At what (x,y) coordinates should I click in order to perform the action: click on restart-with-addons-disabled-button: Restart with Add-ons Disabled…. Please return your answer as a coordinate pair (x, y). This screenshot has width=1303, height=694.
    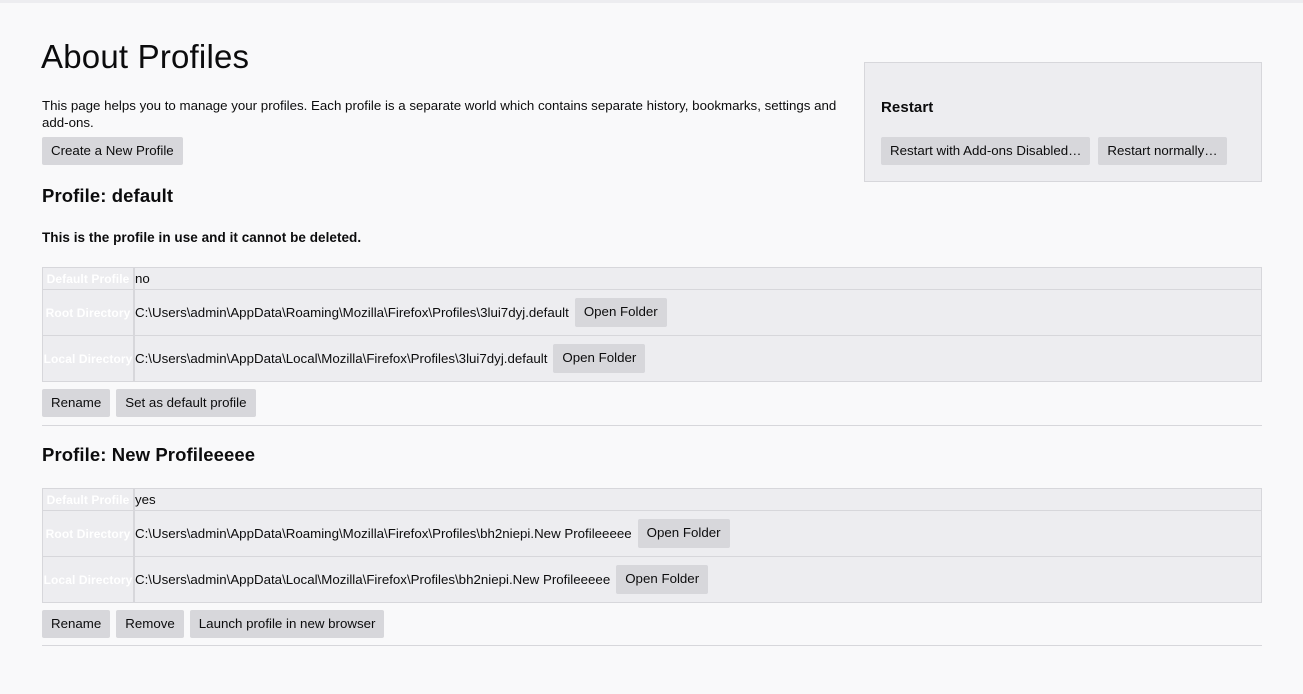
    Looking at the image, I should click on (986, 151).